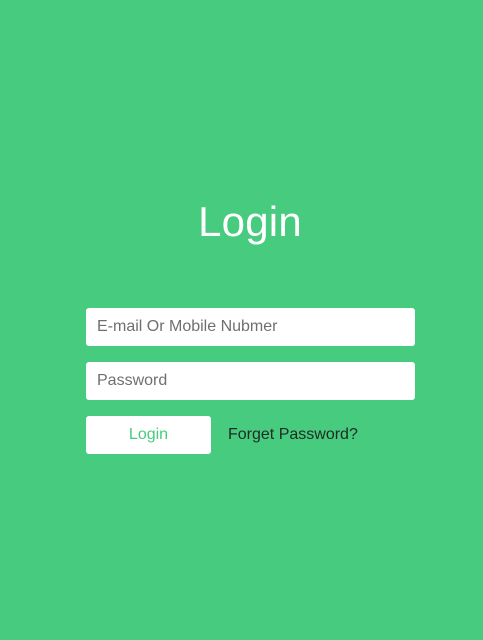 The height and width of the screenshot is (640, 483). I want to click on password-input, so click(250, 381).